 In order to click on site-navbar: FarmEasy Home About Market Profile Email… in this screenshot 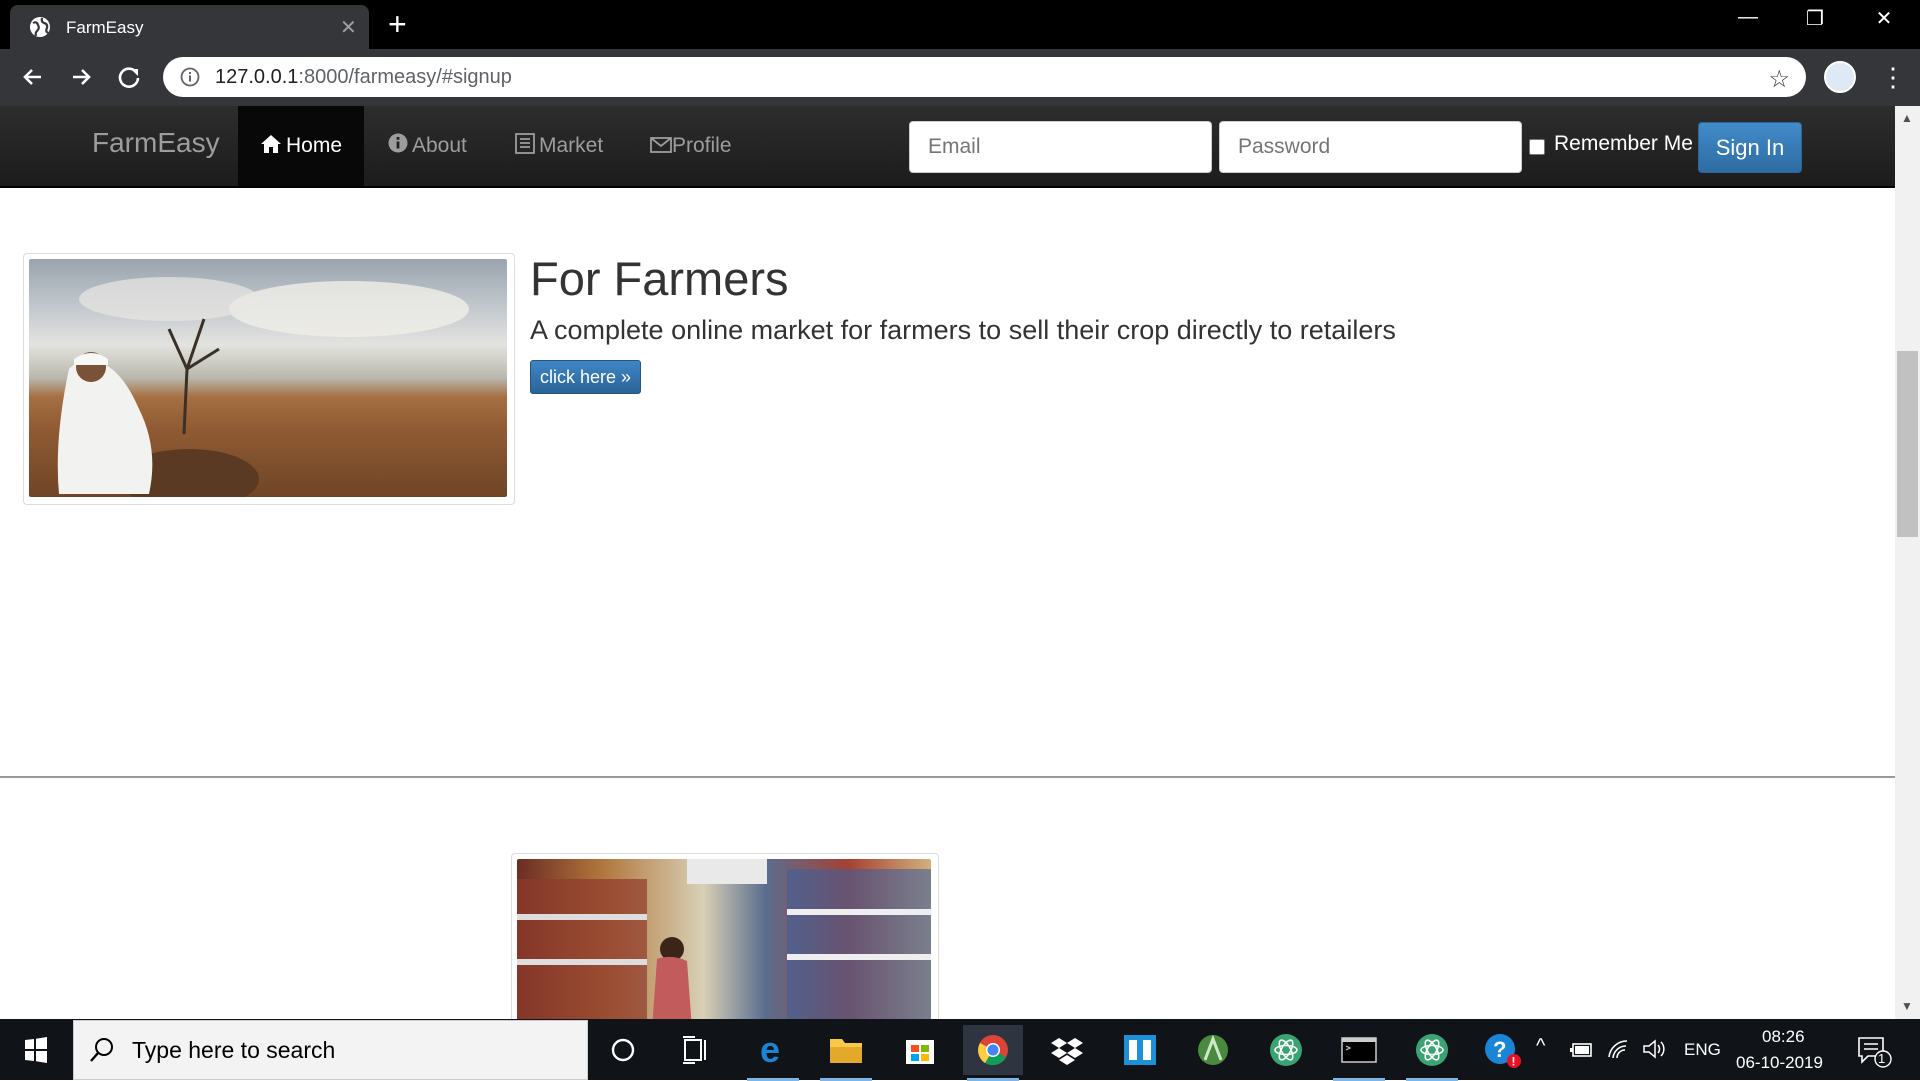, I will do `click(947, 147)`.